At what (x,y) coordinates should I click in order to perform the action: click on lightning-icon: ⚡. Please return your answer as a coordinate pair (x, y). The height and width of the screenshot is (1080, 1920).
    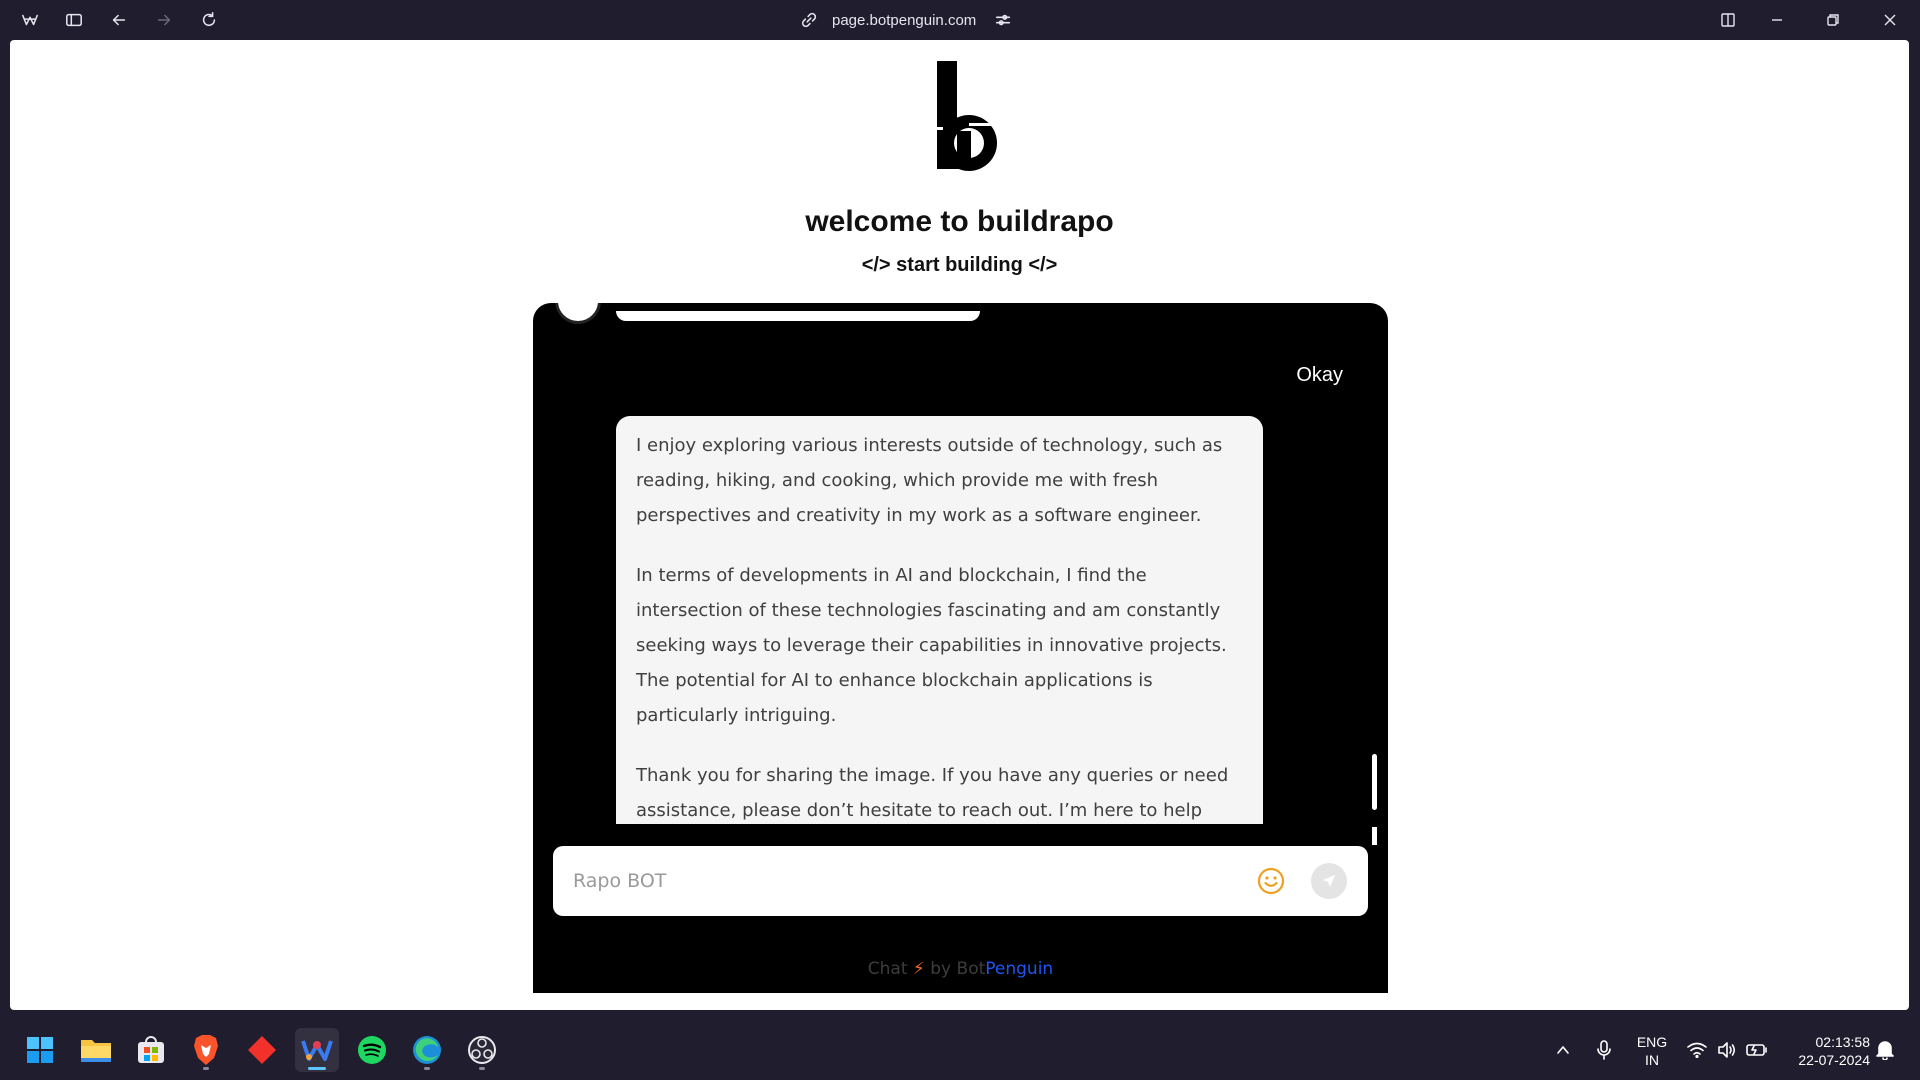
    Looking at the image, I should click on (918, 969).